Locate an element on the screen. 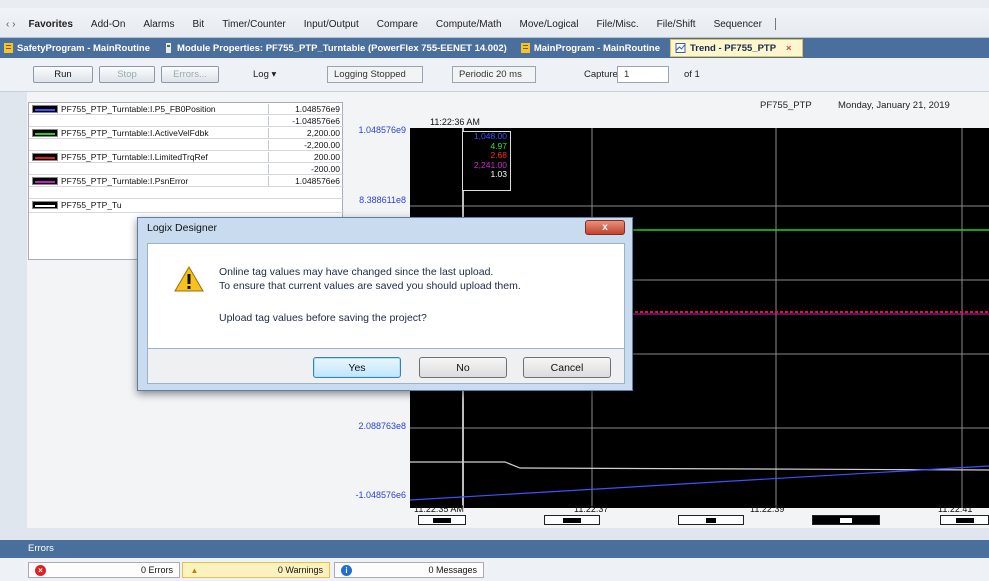  trend-name: PF755_PTP is located at coordinates (786, 105).